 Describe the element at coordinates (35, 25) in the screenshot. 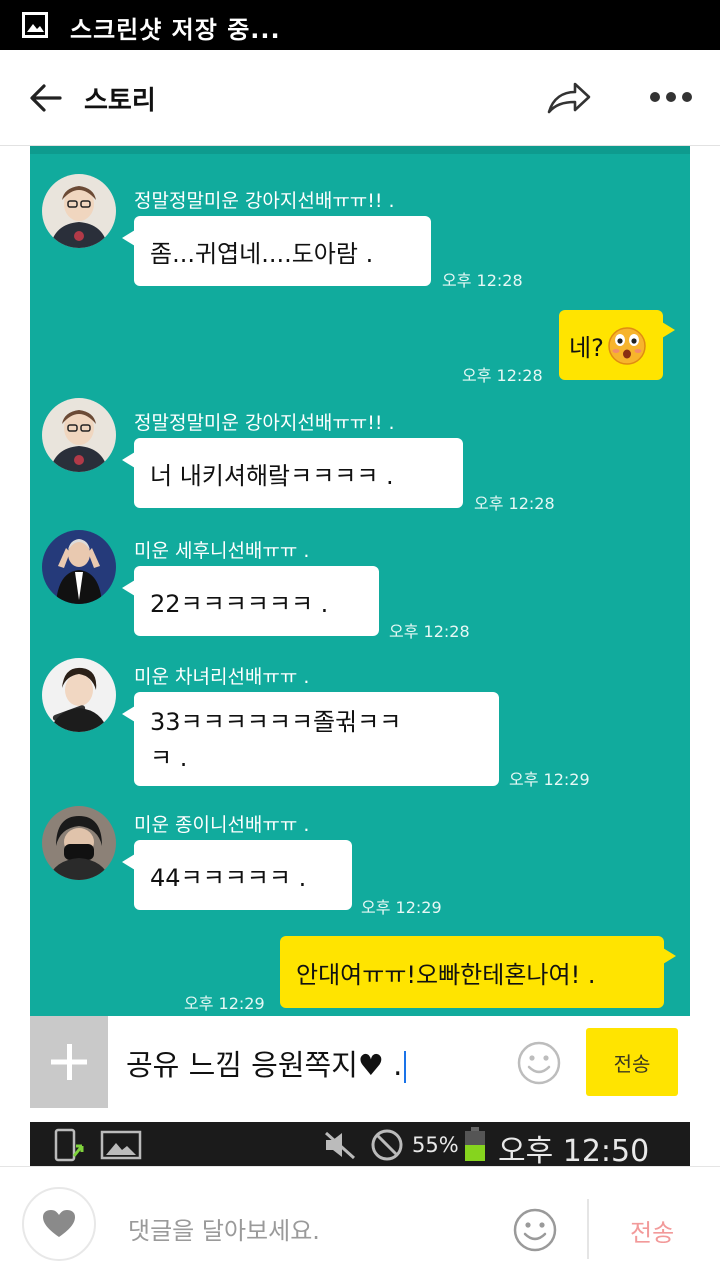

I see `gallery-icon` at that location.